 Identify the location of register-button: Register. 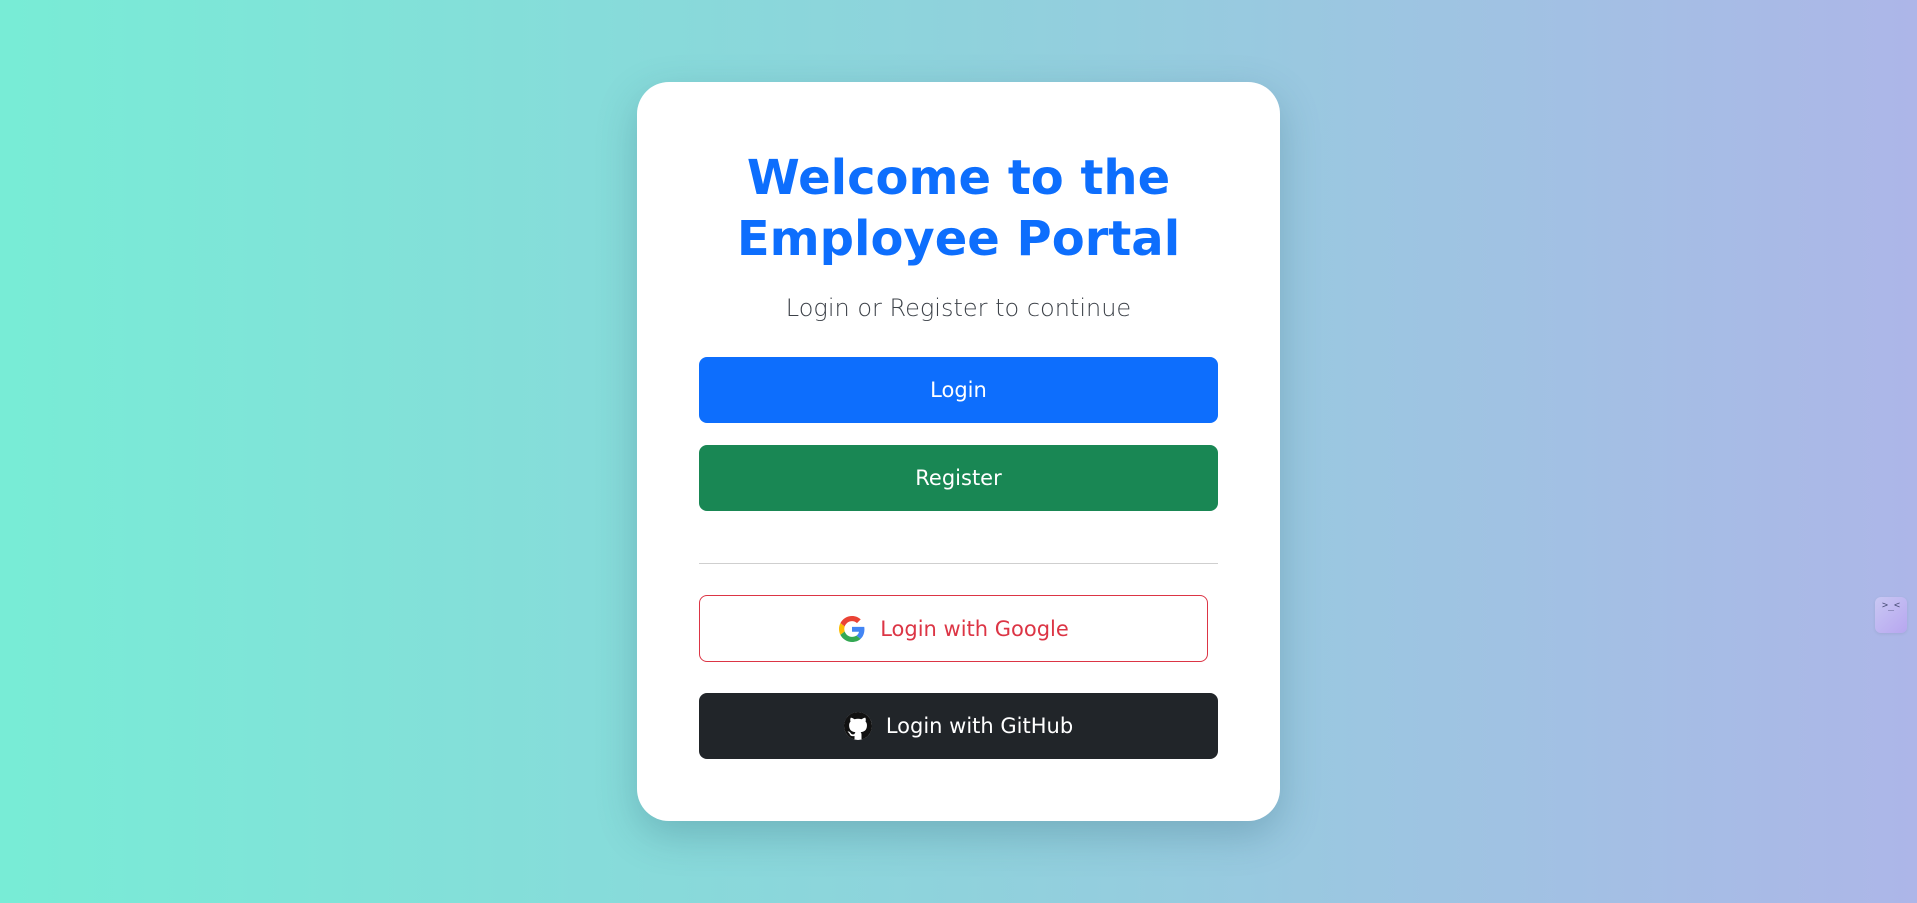
(958, 478).